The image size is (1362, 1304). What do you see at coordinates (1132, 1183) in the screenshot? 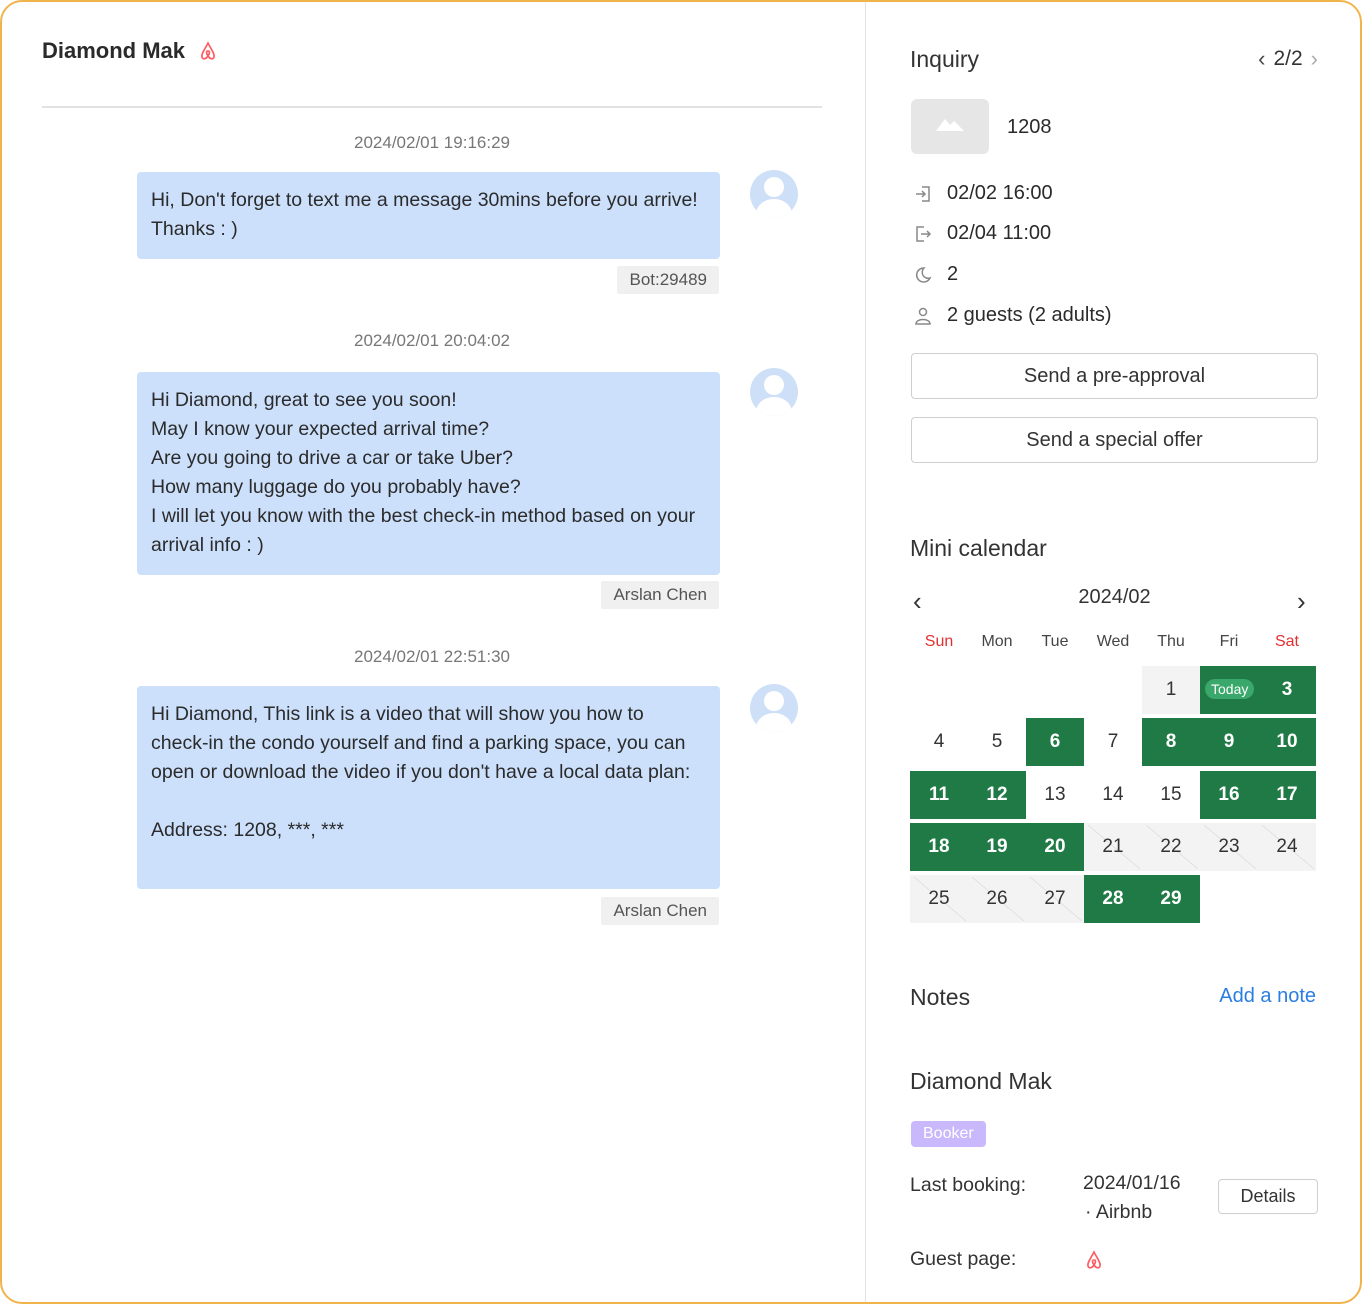
I see `last-booking-date: 2024/01/16` at bounding box center [1132, 1183].